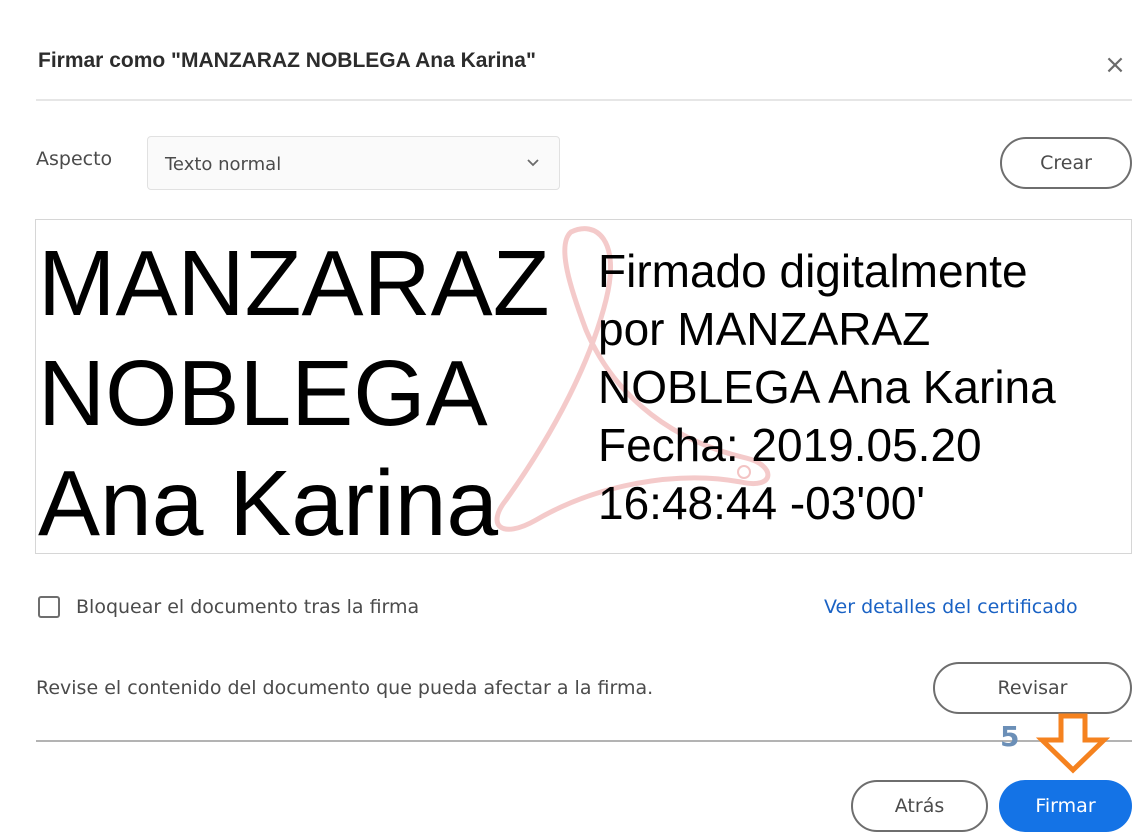  What do you see at coordinates (533, 163) in the screenshot?
I see `chevron-down-icon` at bounding box center [533, 163].